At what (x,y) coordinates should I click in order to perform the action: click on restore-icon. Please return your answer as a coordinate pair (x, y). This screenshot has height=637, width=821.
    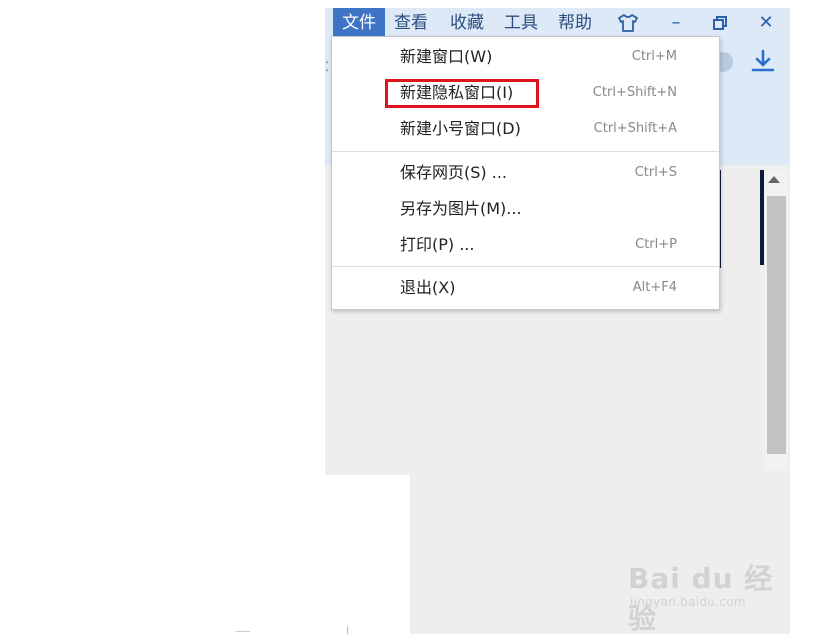
    Looking at the image, I should click on (720, 23).